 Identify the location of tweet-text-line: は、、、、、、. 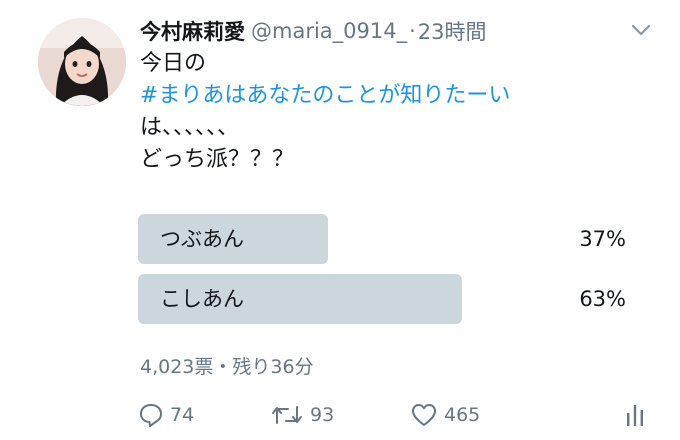
(190, 127).